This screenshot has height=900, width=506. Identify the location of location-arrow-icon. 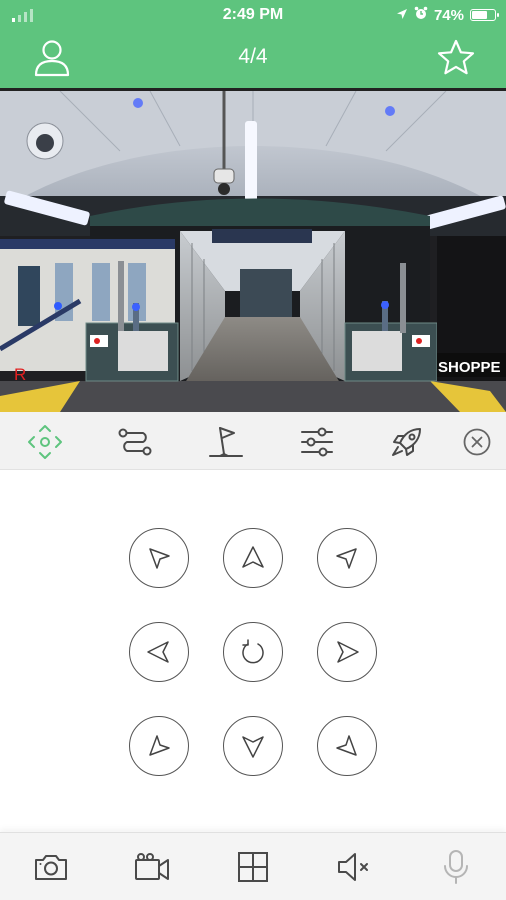
(402, 15).